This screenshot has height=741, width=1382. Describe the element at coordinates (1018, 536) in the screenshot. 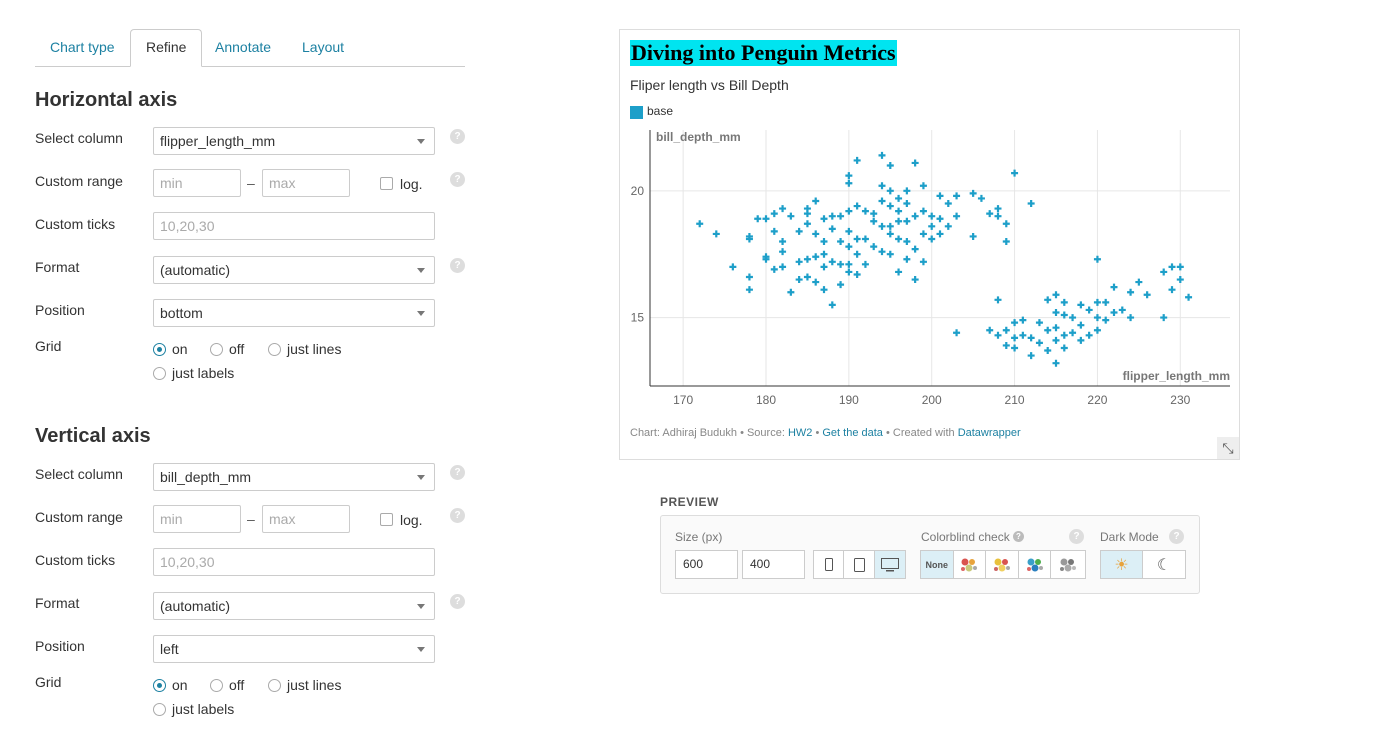

I see `info-icon: ?` at that location.